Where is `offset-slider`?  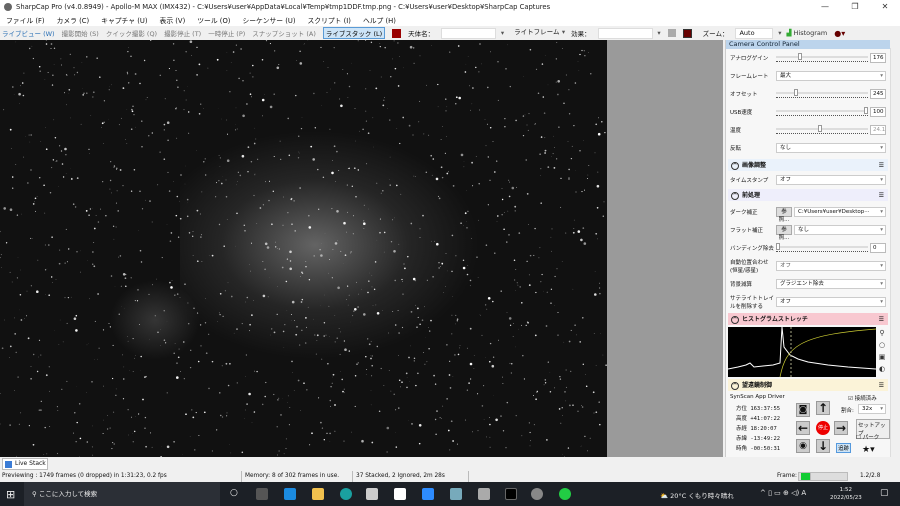 offset-slider is located at coordinates (822, 94).